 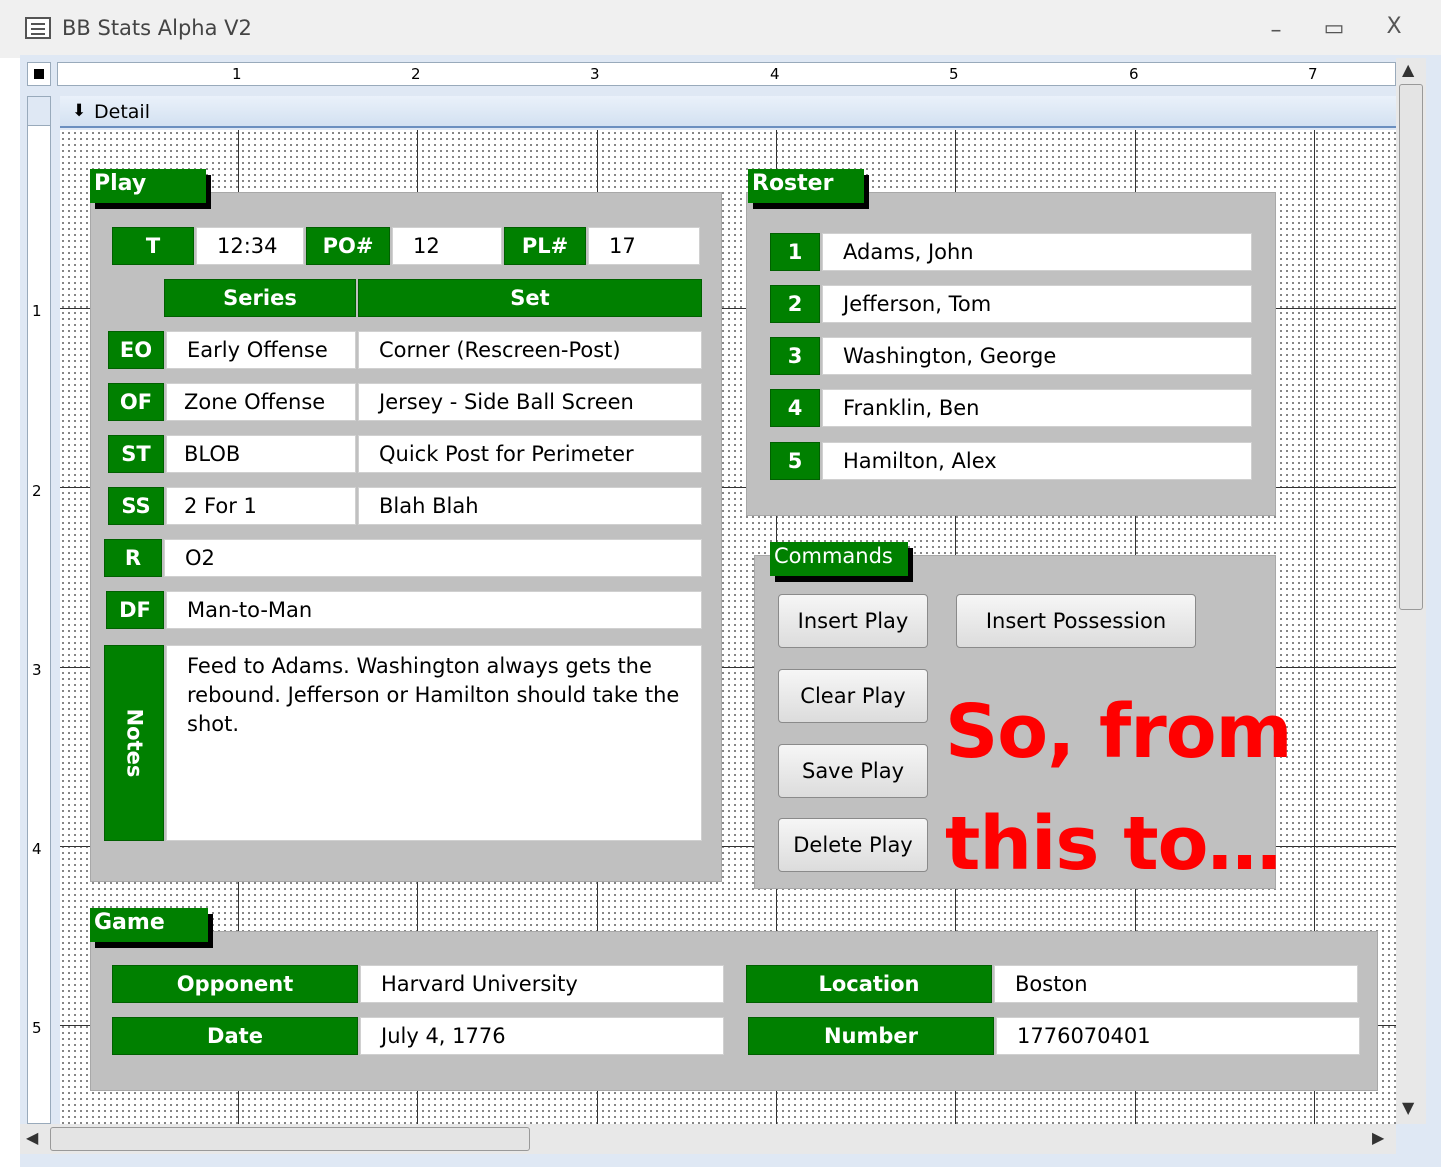 What do you see at coordinates (1037, 356) in the screenshot?
I see `player-name-field: Washington, George` at bounding box center [1037, 356].